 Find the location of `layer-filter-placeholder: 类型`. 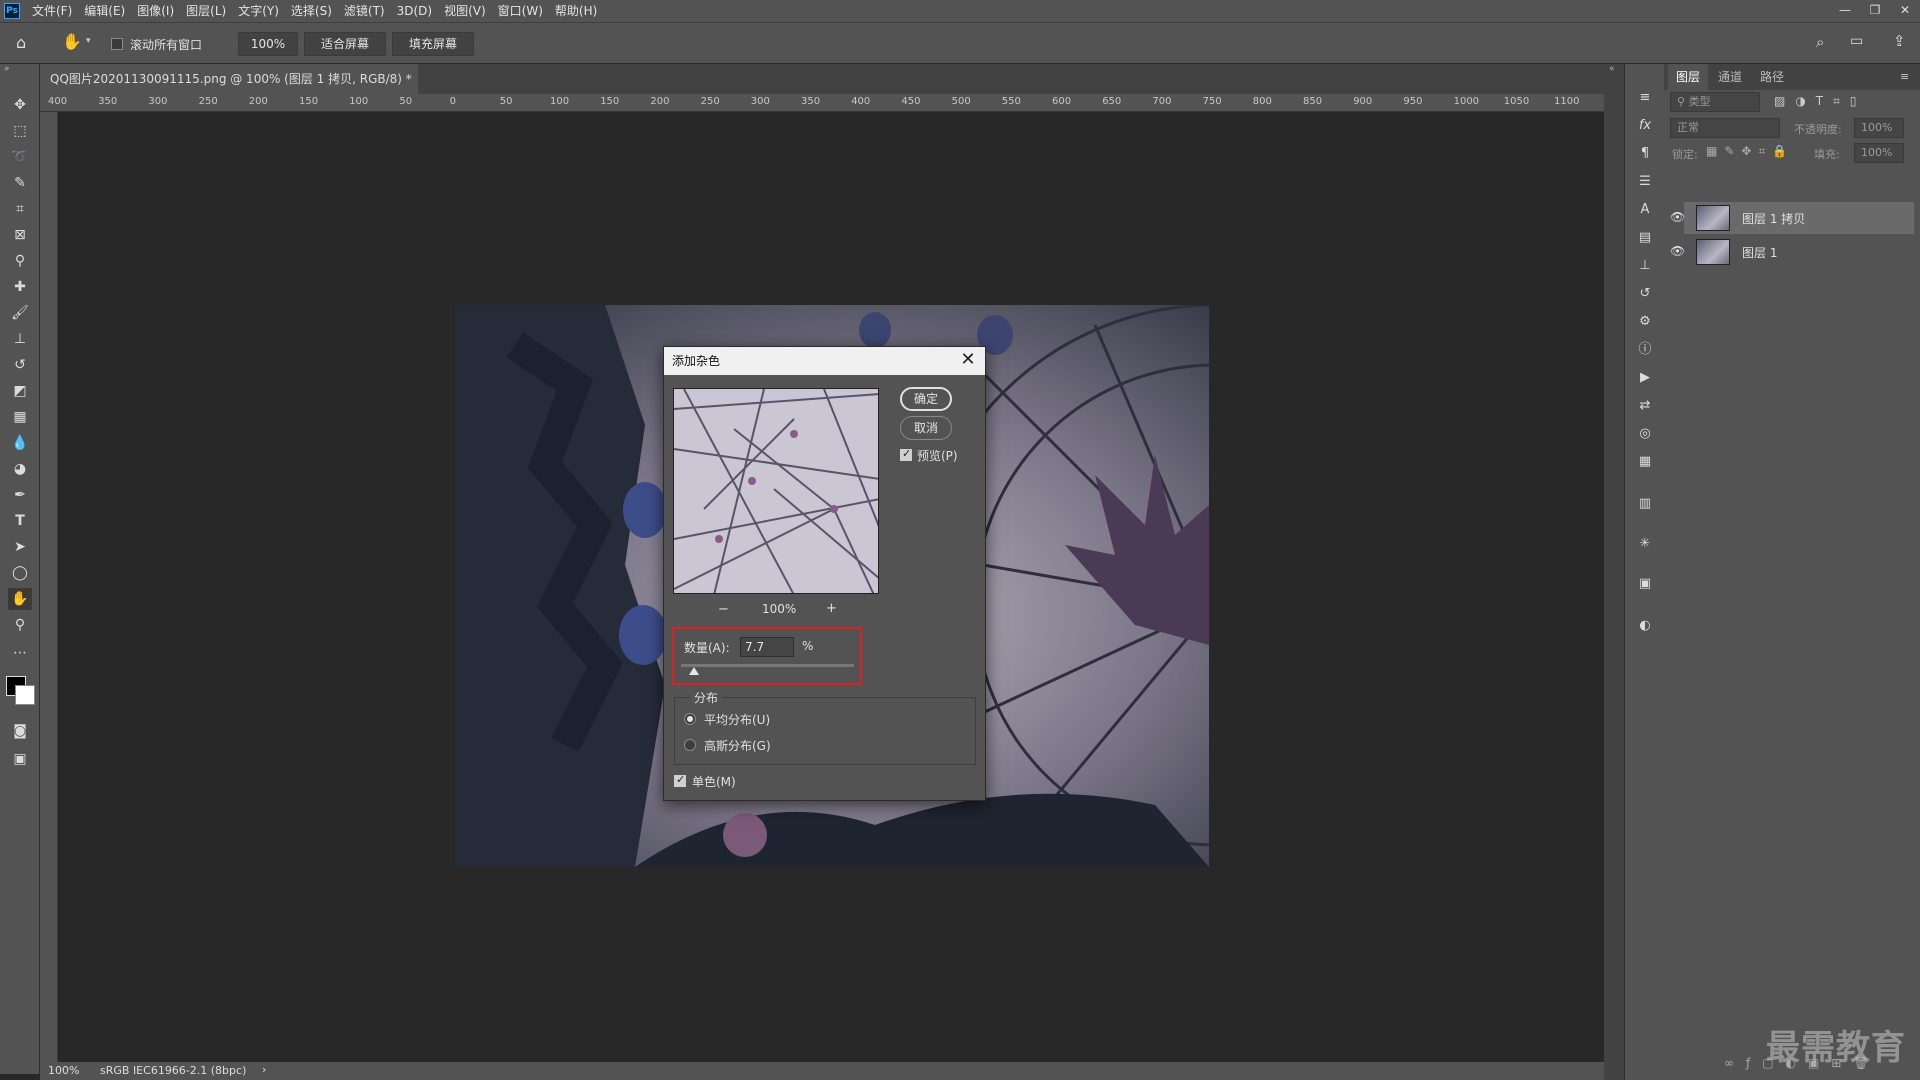

layer-filter-placeholder: 类型 is located at coordinates (1699, 101).